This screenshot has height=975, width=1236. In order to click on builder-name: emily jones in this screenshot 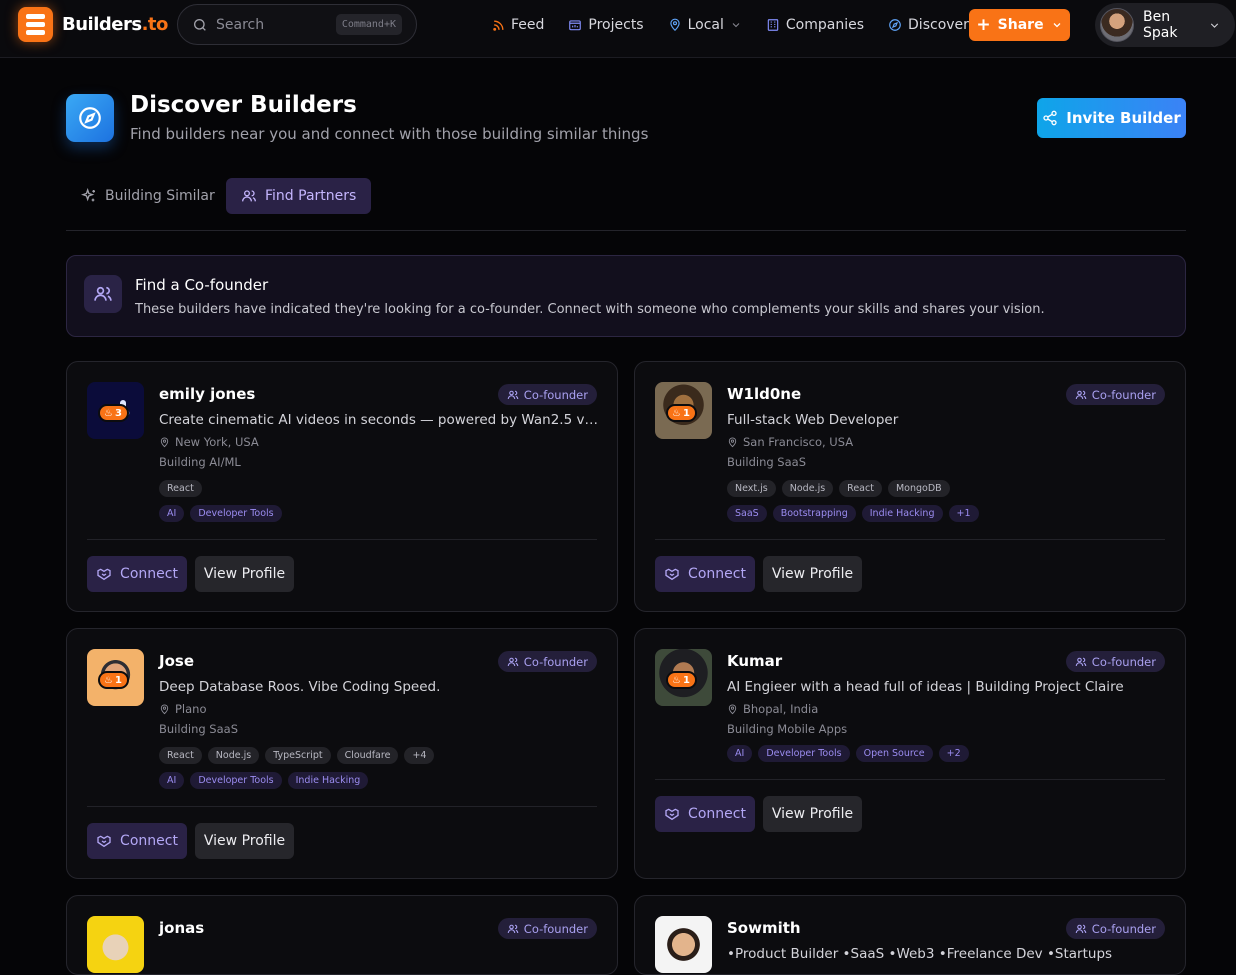, I will do `click(207, 394)`.